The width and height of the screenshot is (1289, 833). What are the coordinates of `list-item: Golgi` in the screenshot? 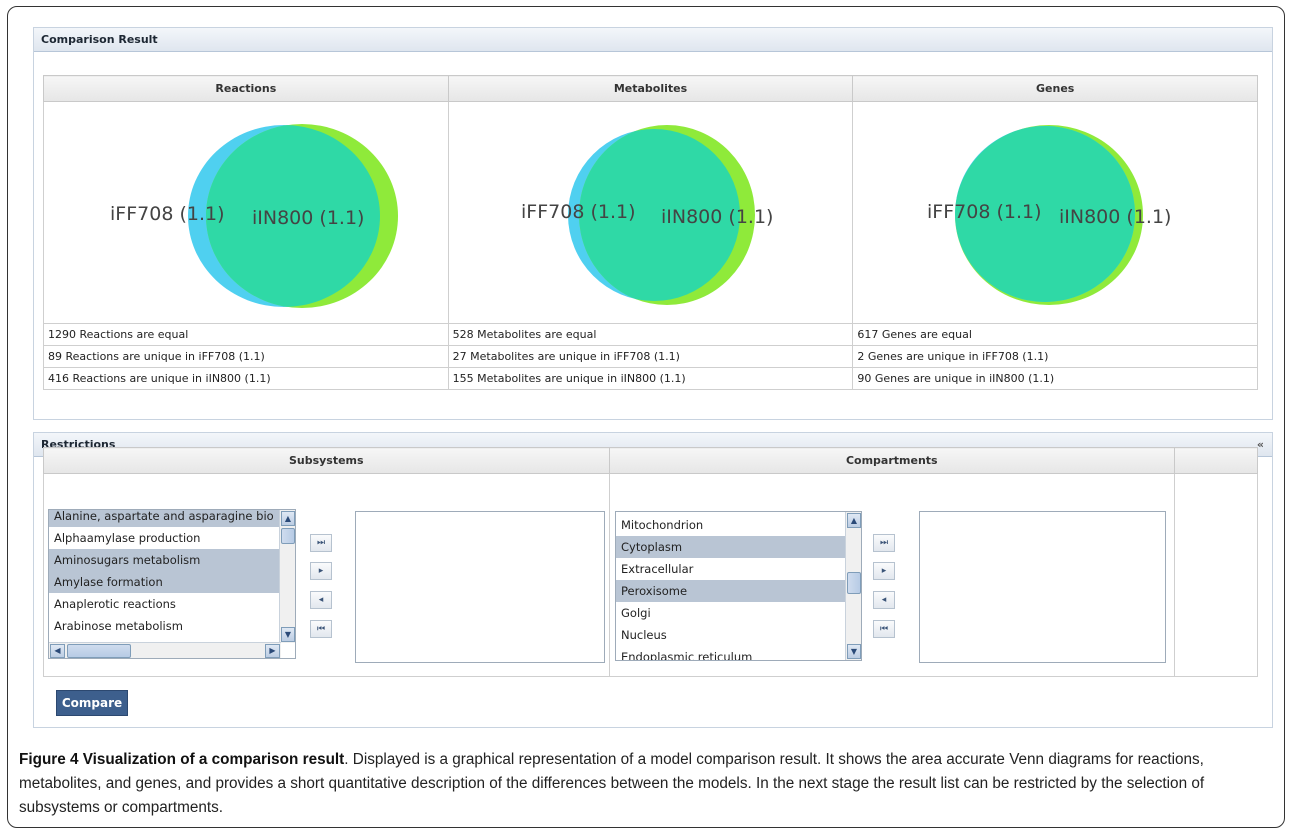 It's located at (731, 613).